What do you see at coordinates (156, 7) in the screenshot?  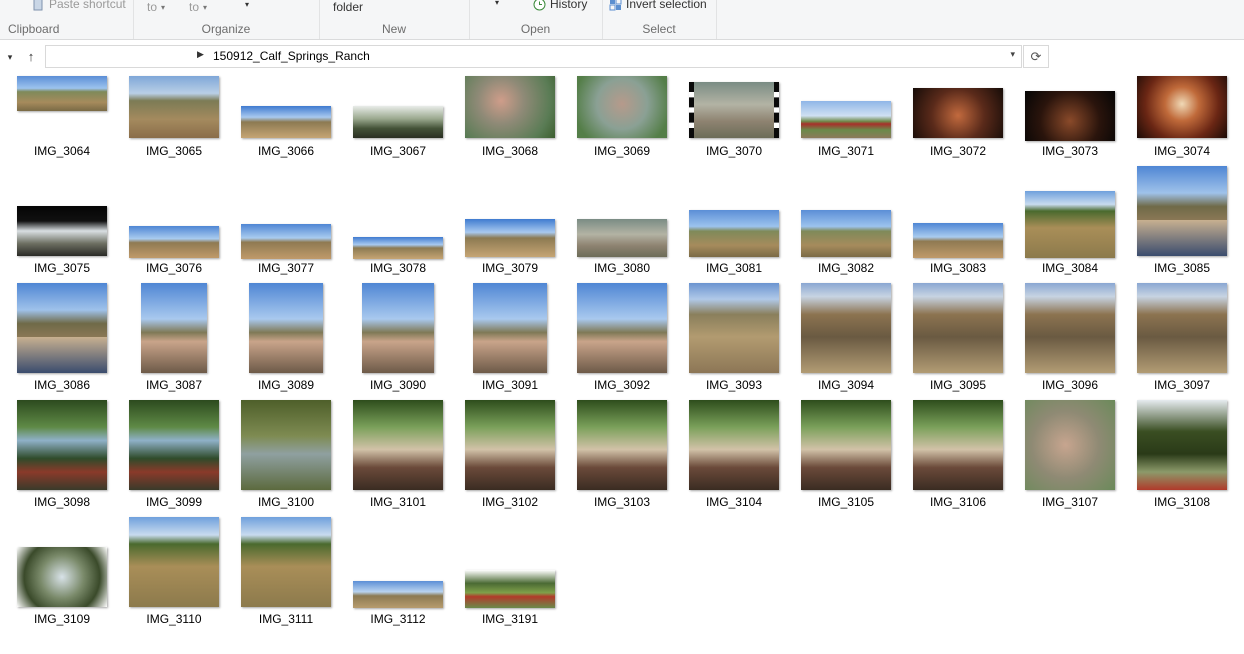 I see `move-to-button: to ▾` at bounding box center [156, 7].